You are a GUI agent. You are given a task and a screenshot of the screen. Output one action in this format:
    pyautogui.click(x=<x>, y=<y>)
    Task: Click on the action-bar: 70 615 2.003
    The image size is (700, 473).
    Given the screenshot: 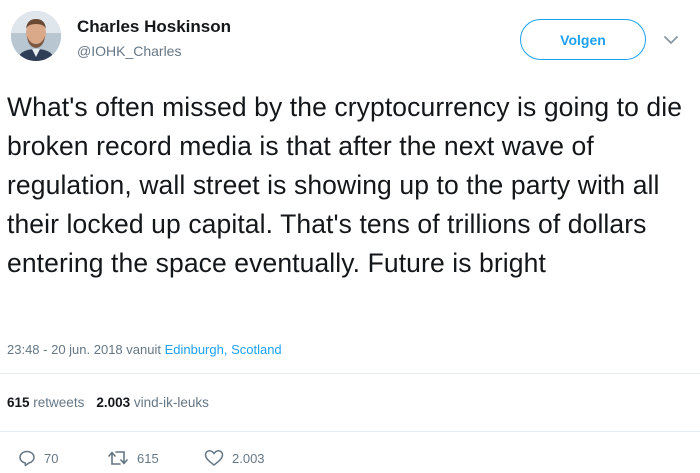 What is the action you would take?
    pyautogui.click(x=350, y=460)
    